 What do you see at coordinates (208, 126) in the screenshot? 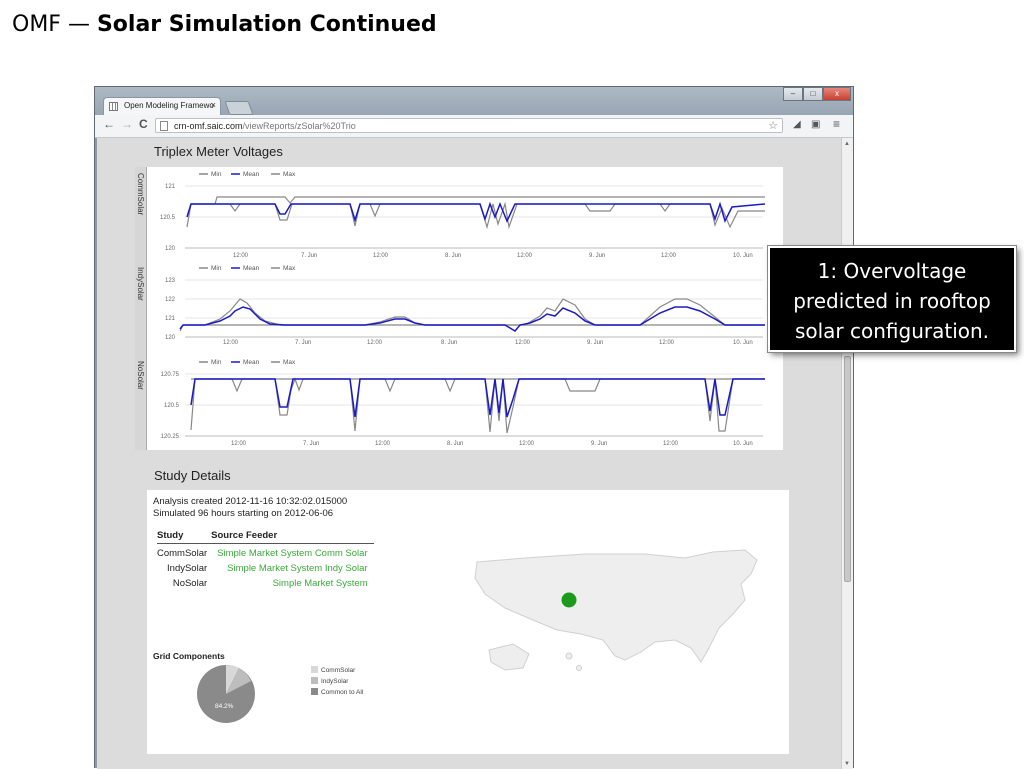
I see `url-host: crn-omf.saic.com` at bounding box center [208, 126].